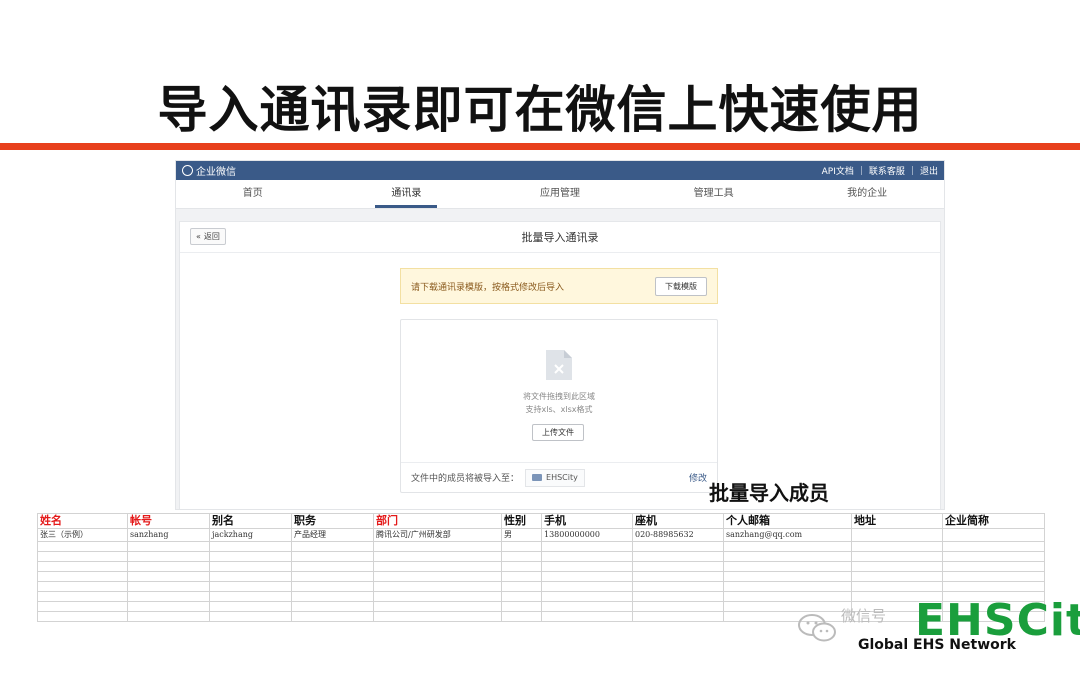 This screenshot has height=675, width=1080. I want to click on back-button: « 返回, so click(208, 236).